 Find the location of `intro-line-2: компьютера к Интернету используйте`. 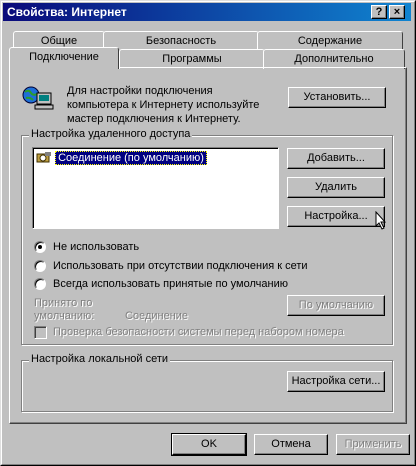

intro-line-2: компьютера к Интернету используйте is located at coordinates (163, 105).